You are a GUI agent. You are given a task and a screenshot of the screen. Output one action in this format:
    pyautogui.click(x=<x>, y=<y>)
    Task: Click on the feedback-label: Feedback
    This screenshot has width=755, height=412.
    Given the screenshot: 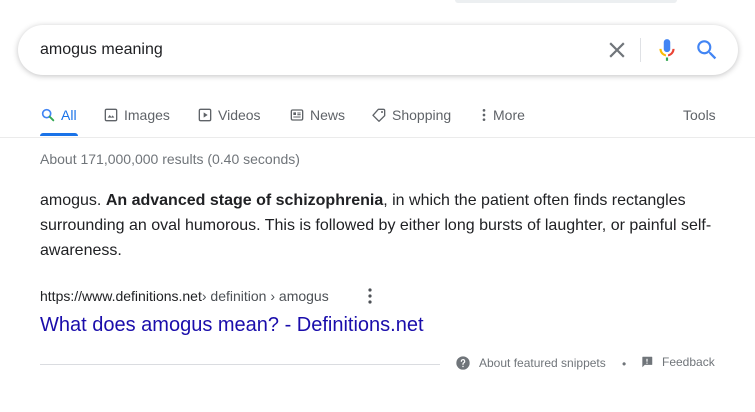 What is the action you would take?
    pyautogui.click(x=688, y=362)
    